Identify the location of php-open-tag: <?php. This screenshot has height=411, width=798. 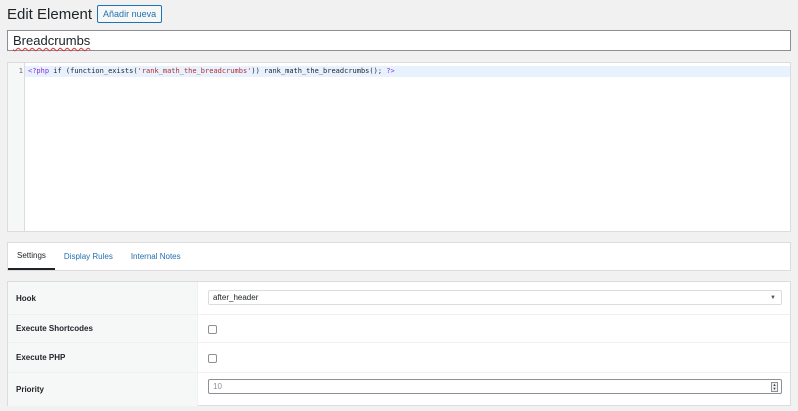
(39, 71).